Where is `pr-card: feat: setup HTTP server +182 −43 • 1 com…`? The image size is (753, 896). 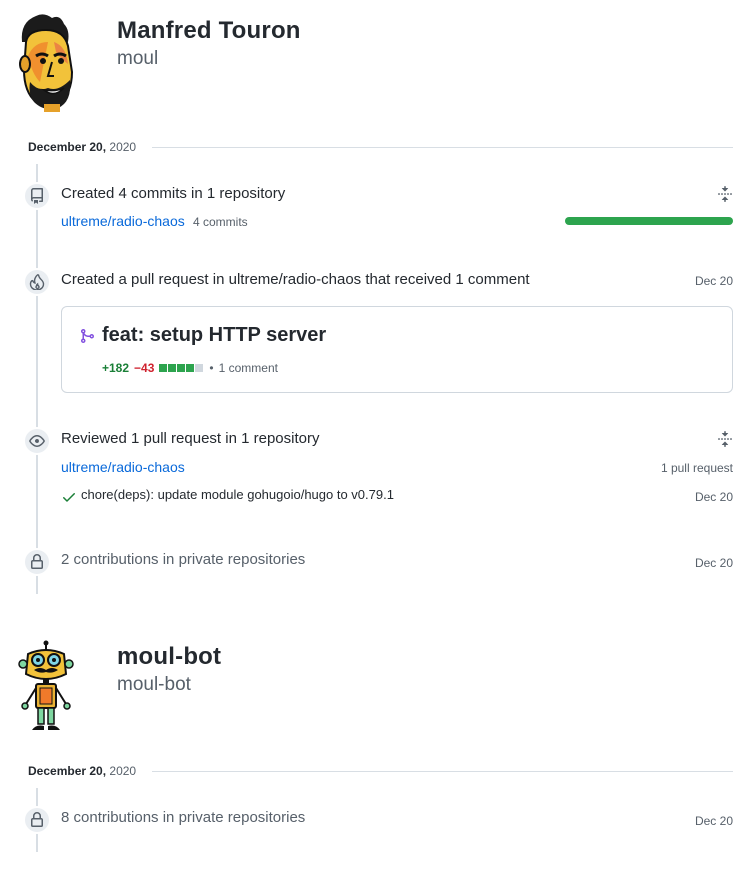
pr-card: feat: setup HTTP server +182 −43 • 1 com… is located at coordinates (397, 349).